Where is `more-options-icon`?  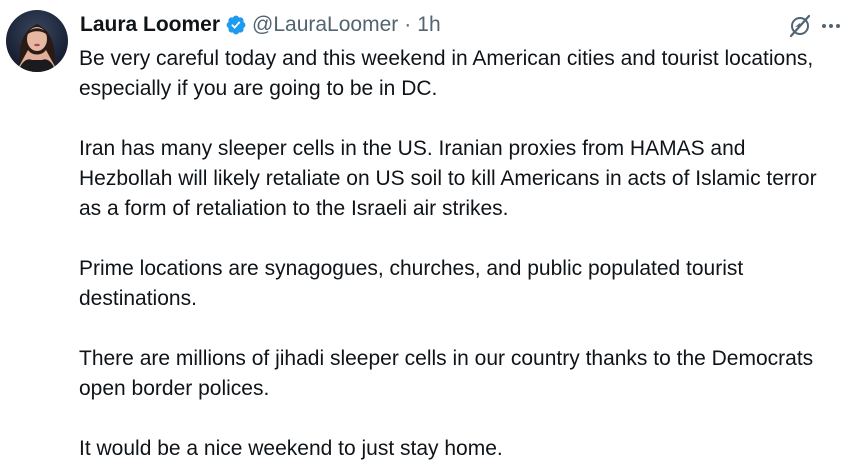
more-options-icon is located at coordinates (831, 26).